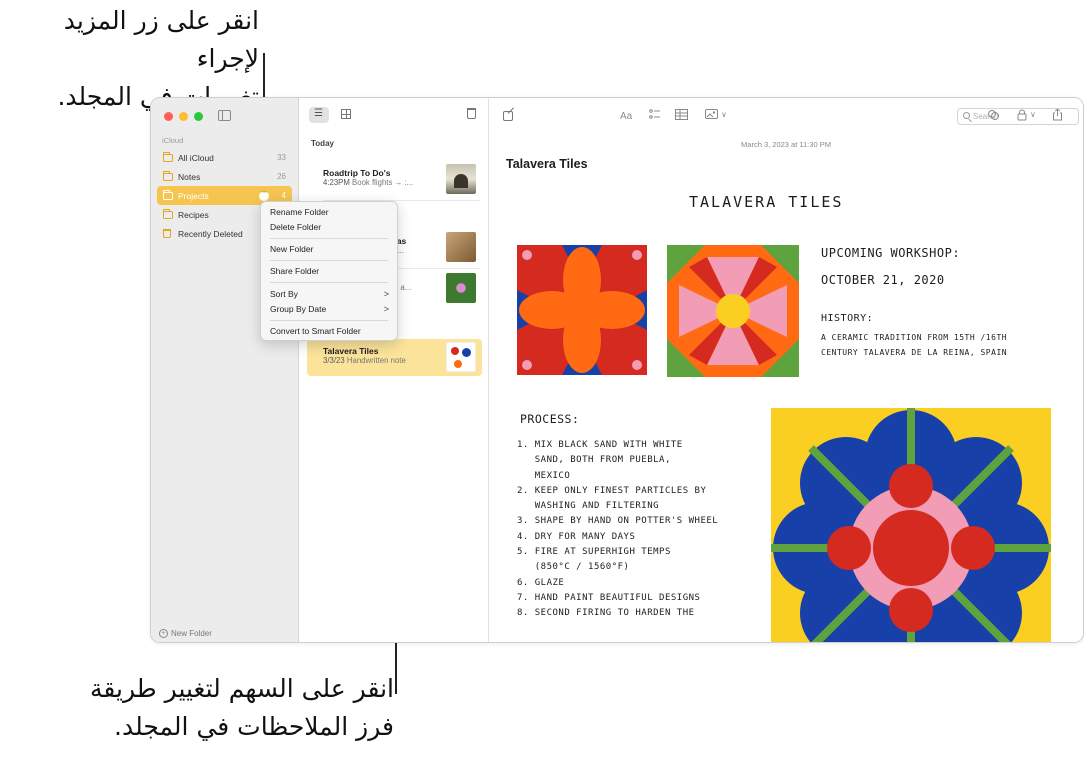 The image size is (1084, 758). What do you see at coordinates (196, 157) in the screenshot?
I see `folder-label: All iCloud` at bounding box center [196, 157].